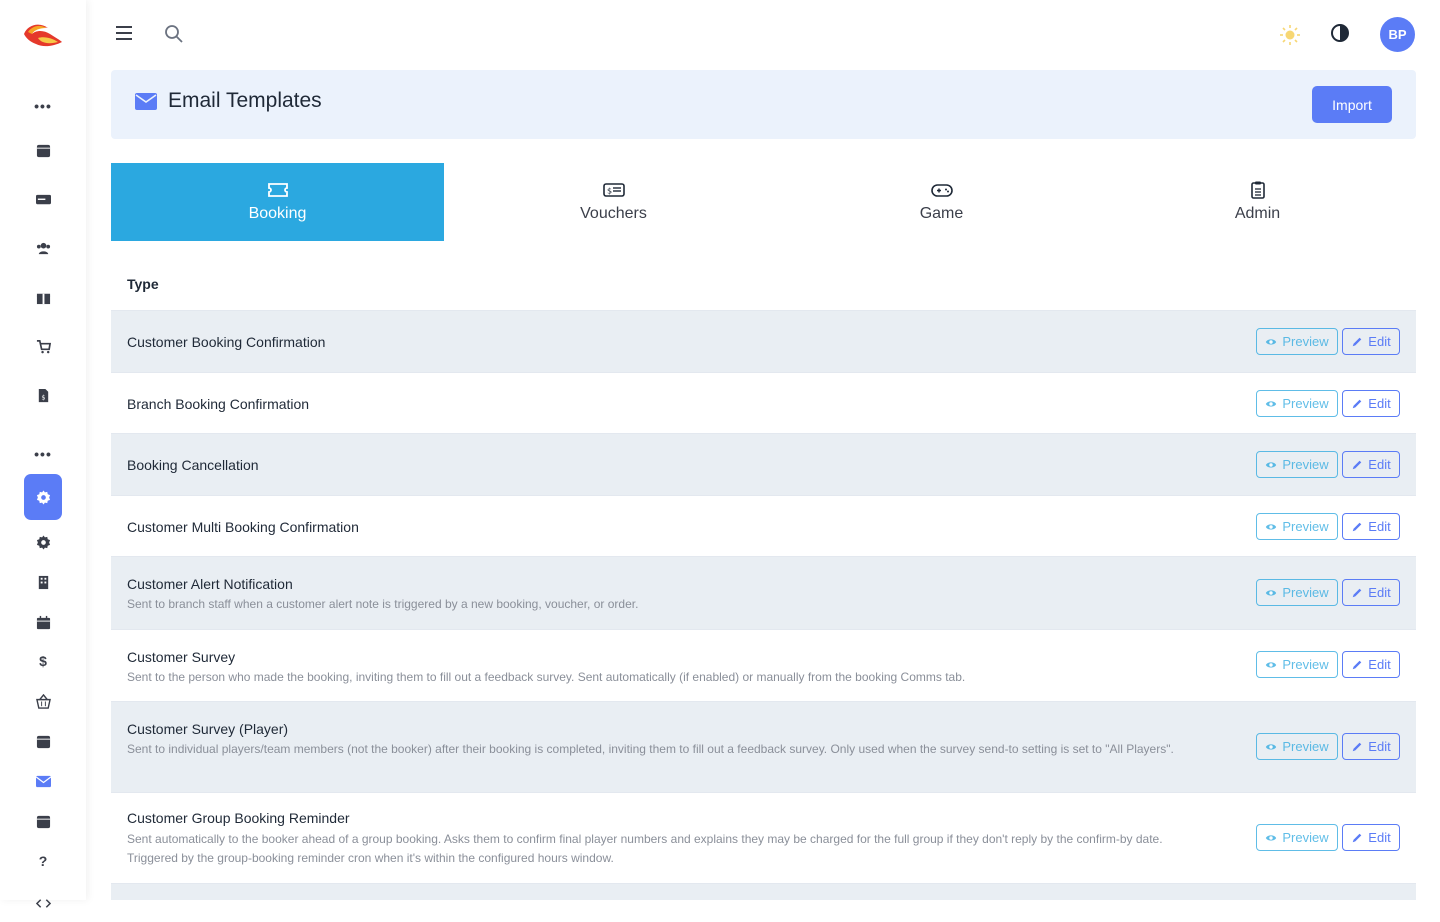  What do you see at coordinates (42, 35) in the screenshot?
I see `brand-logo` at bounding box center [42, 35].